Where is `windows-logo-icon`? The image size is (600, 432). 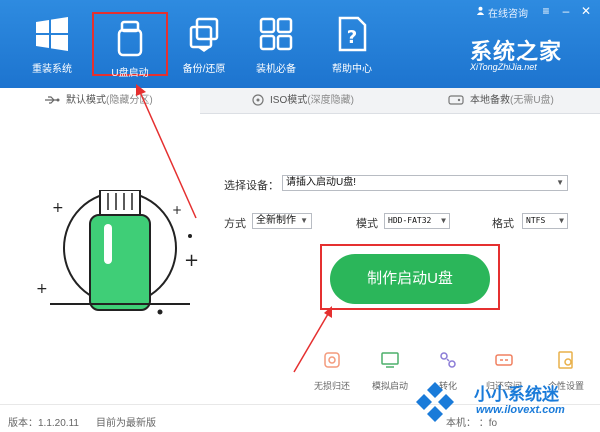
windows-logo-icon is located at coordinates (52, 34).